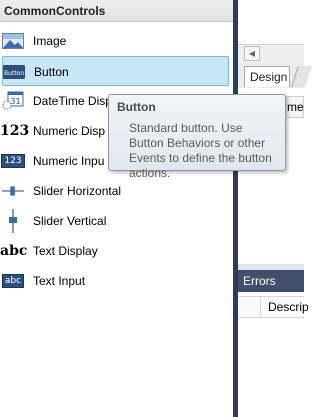 Image resolution: width=320 pixels, height=417 pixels. I want to click on datetime-icon: 31, so click(13, 100).